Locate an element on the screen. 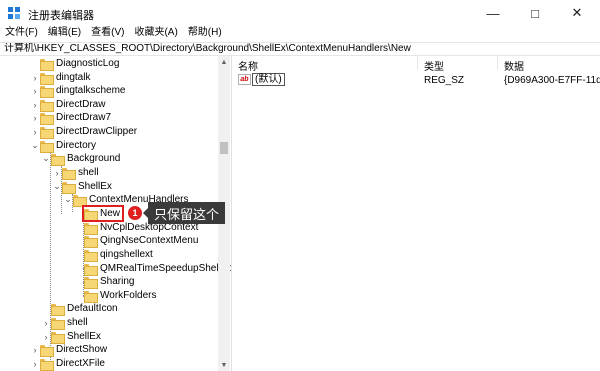 This screenshot has width=600, height=371. tree-item-label: qingshellext is located at coordinates (126, 254).